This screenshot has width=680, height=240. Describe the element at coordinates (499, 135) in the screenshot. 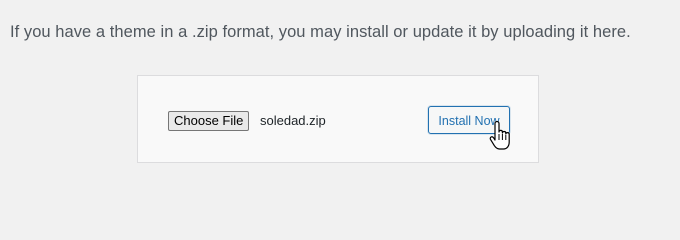

I see `hand-pointer-icon` at that location.